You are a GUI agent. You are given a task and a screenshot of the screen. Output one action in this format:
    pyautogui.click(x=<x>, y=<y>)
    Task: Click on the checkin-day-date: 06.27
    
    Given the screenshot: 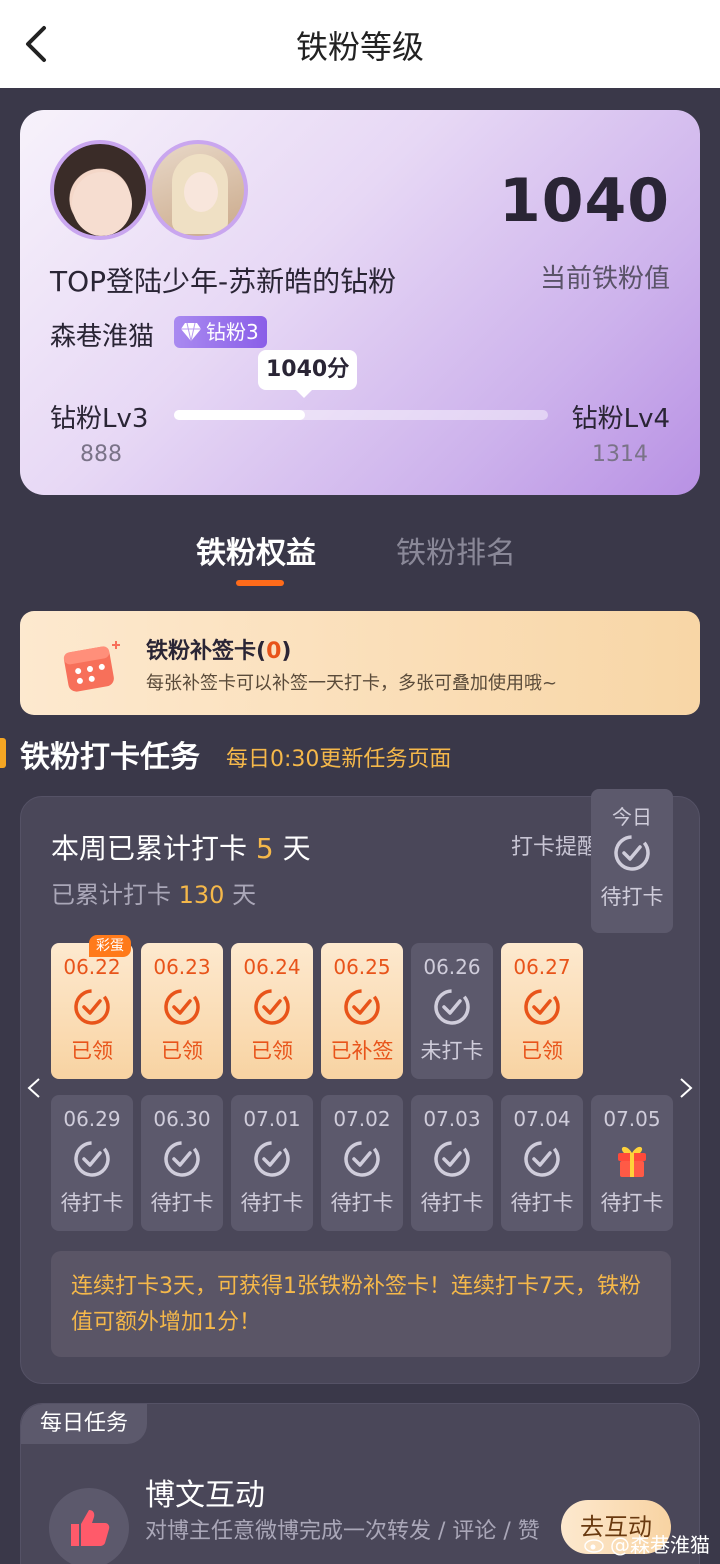 What is the action you would take?
    pyautogui.click(x=542, y=967)
    